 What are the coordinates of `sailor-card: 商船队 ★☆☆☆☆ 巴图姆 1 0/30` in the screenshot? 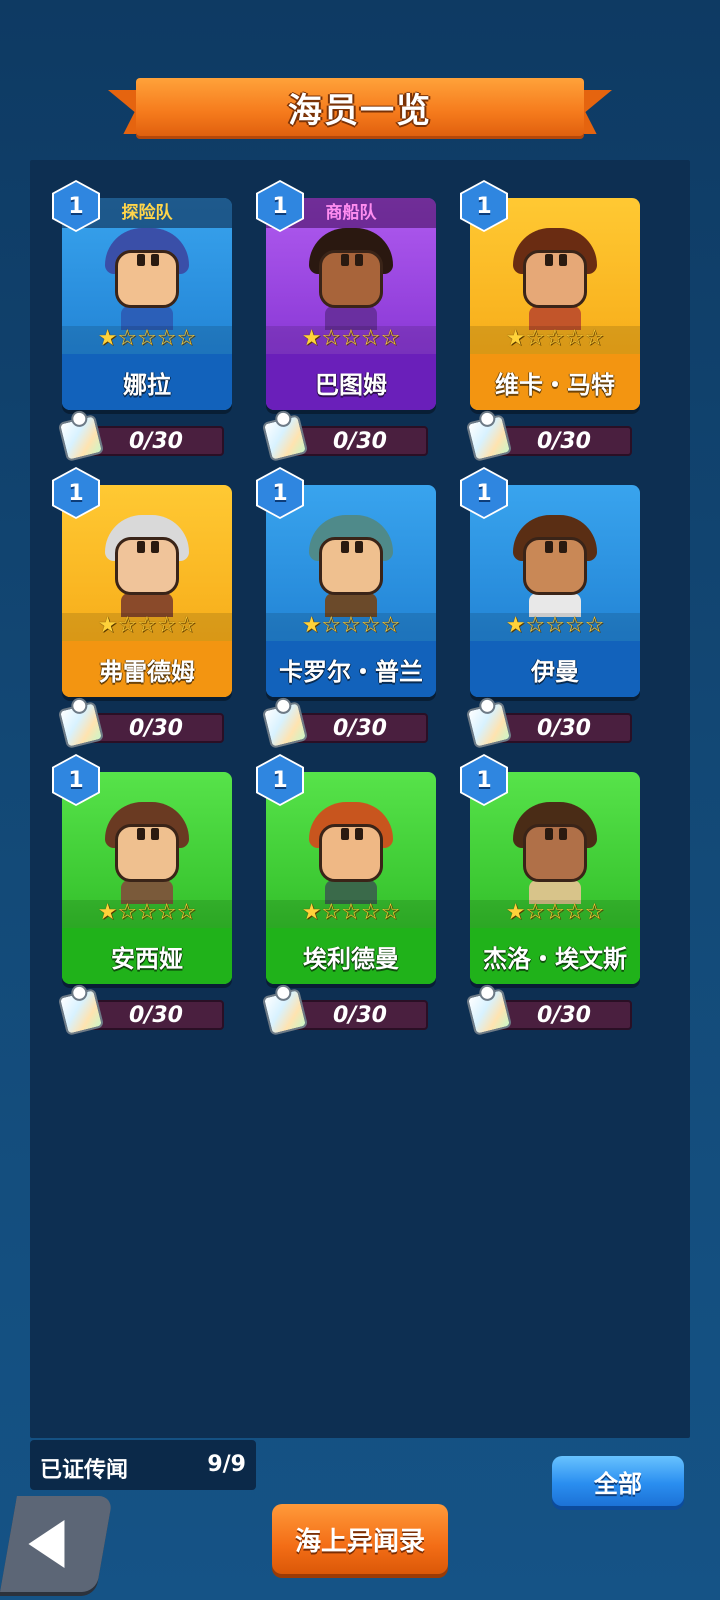 It's located at (346, 321).